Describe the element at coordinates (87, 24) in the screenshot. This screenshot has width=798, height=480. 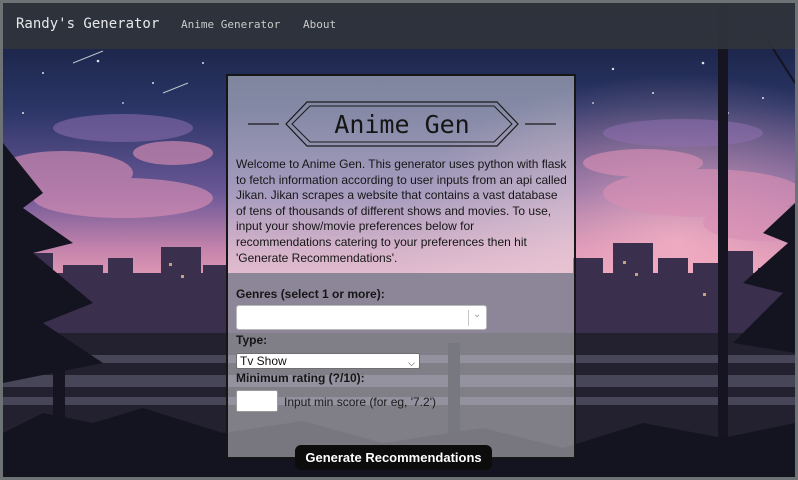
I see `brand-logo: Randy's Generator` at that location.